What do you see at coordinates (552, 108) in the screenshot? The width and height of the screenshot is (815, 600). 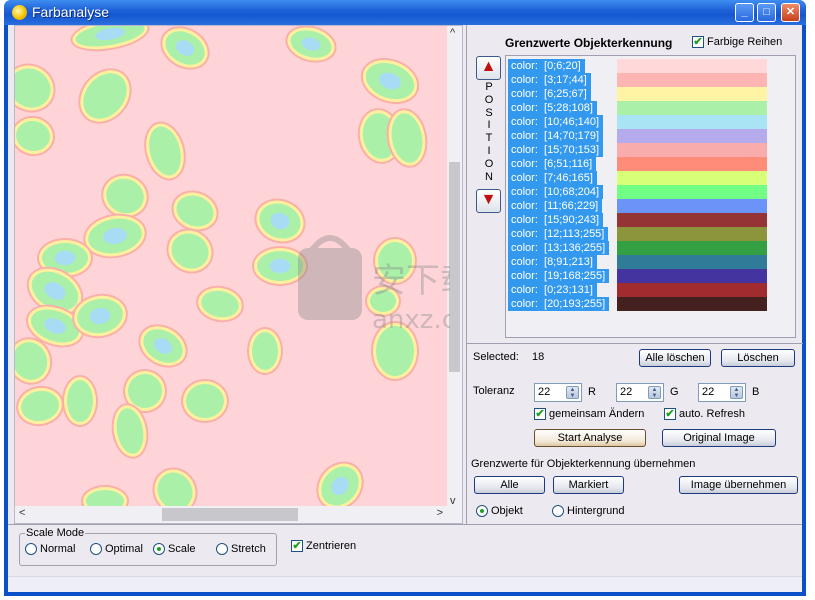 I see `threshold-list-item: color: [5;28;108]` at bounding box center [552, 108].